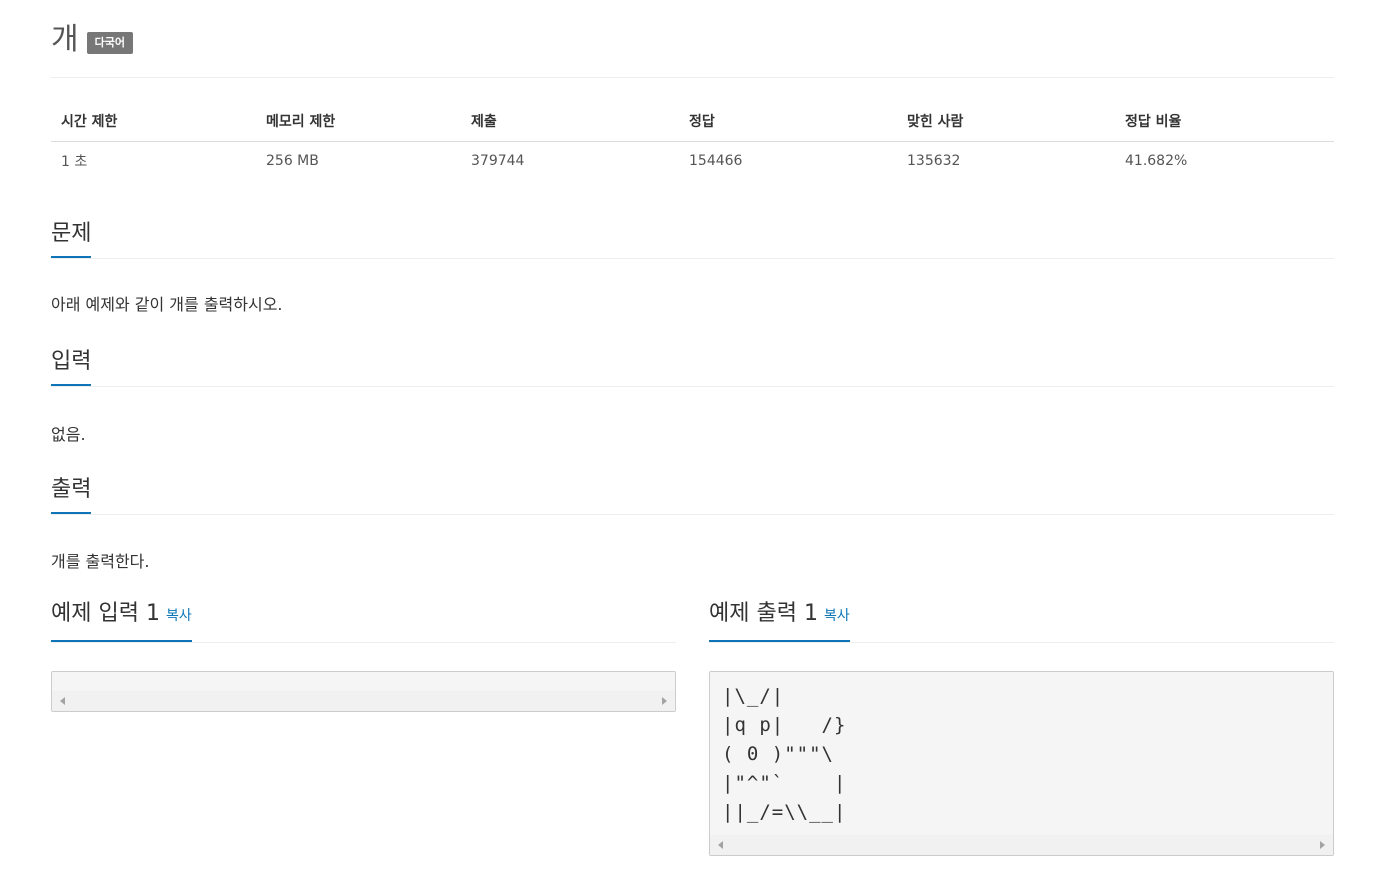 The height and width of the screenshot is (887, 1397). I want to click on header-memory-limit: 메모리 제한, so click(358, 121).